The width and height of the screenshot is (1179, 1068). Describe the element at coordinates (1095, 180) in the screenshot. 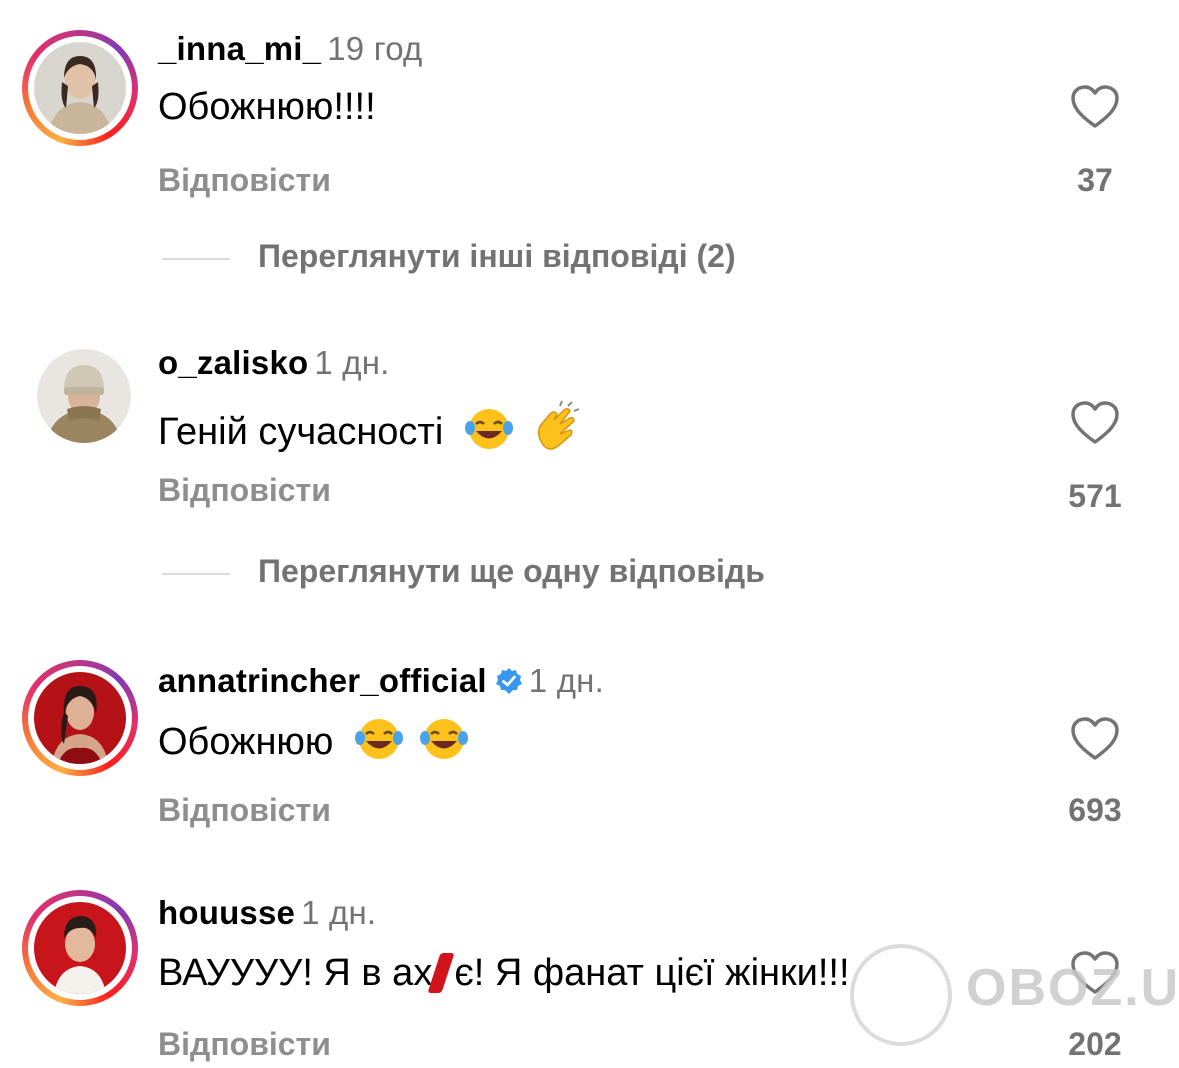

I see `like-count: 37` at that location.